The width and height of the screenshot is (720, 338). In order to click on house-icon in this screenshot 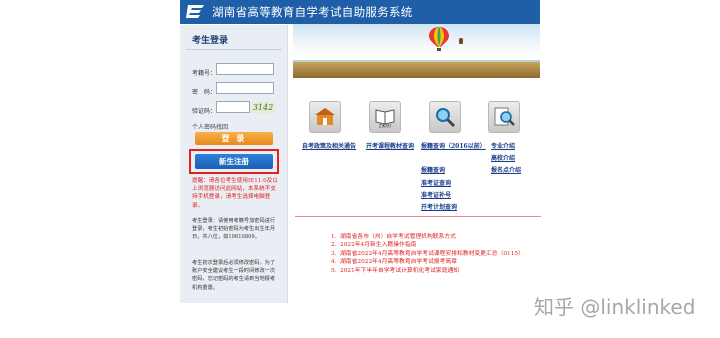, I will do `click(325, 116)`.